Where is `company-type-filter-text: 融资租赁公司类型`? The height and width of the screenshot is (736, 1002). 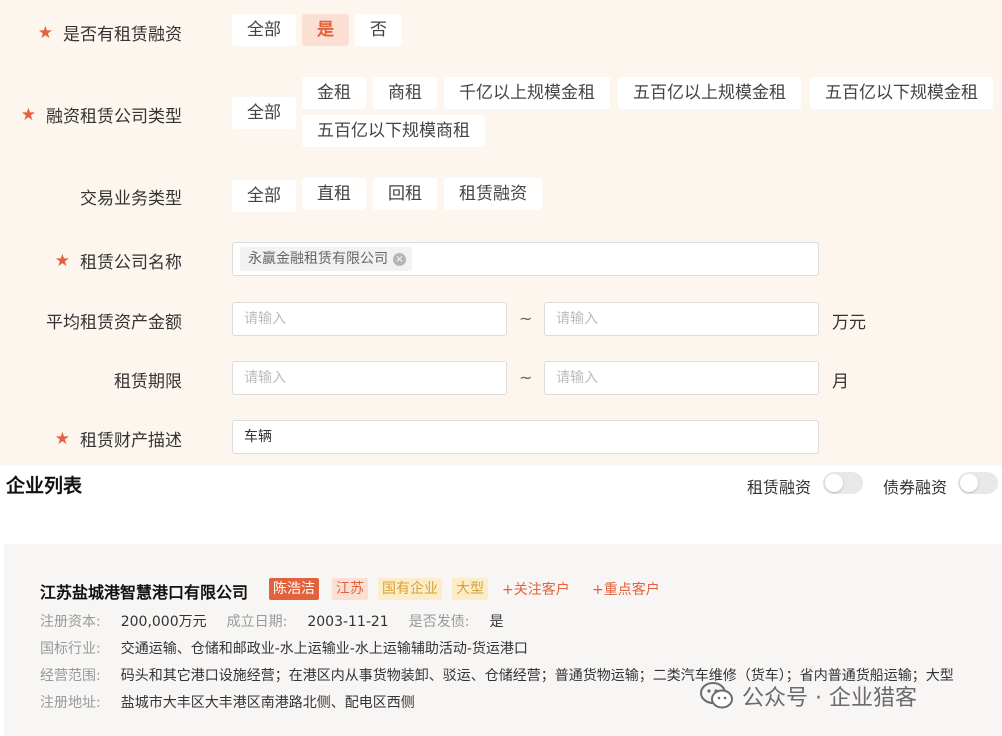
company-type-filter-text: 融资租赁公司类型 is located at coordinates (114, 117).